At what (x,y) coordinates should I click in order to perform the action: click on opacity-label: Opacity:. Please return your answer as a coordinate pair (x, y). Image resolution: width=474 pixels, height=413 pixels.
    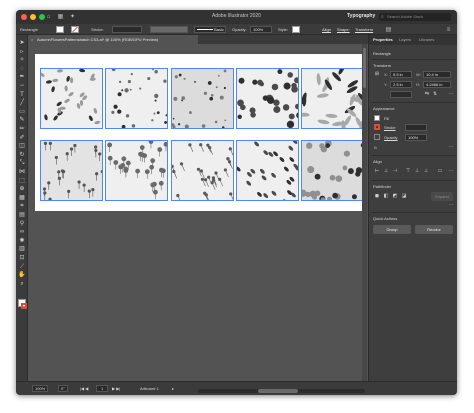
    Looking at the image, I should click on (239, 29).